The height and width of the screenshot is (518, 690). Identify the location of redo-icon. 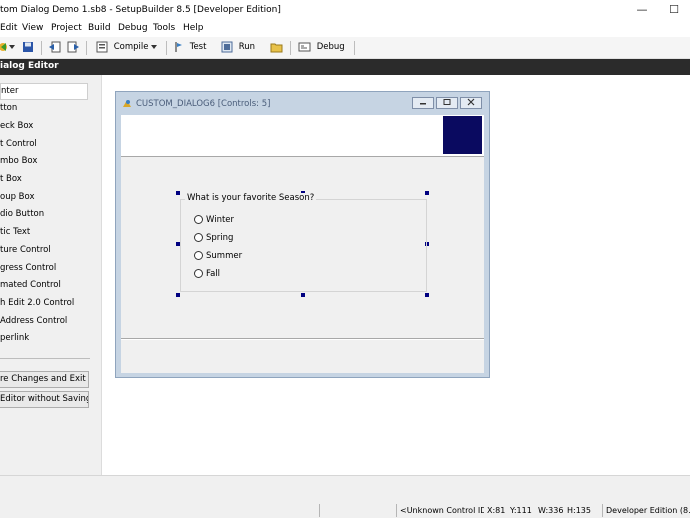
(73, 46).